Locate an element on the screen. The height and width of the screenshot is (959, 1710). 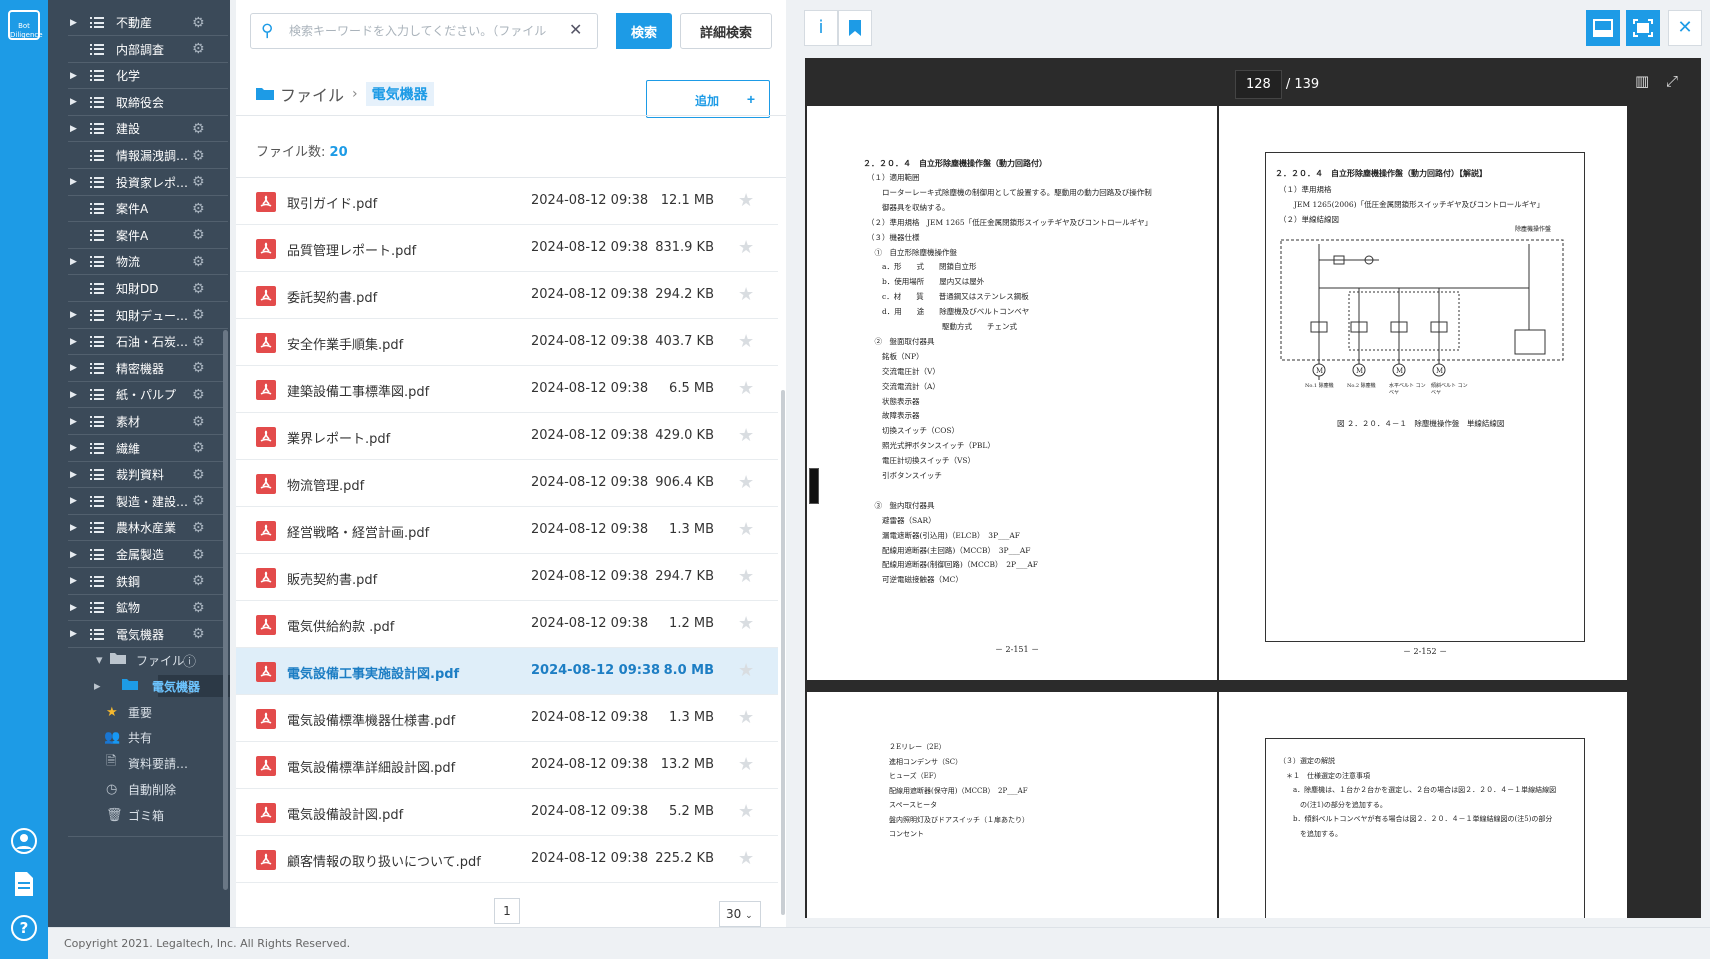
file-name: 委託契約書.pdf is located at coordinates (332, 296).